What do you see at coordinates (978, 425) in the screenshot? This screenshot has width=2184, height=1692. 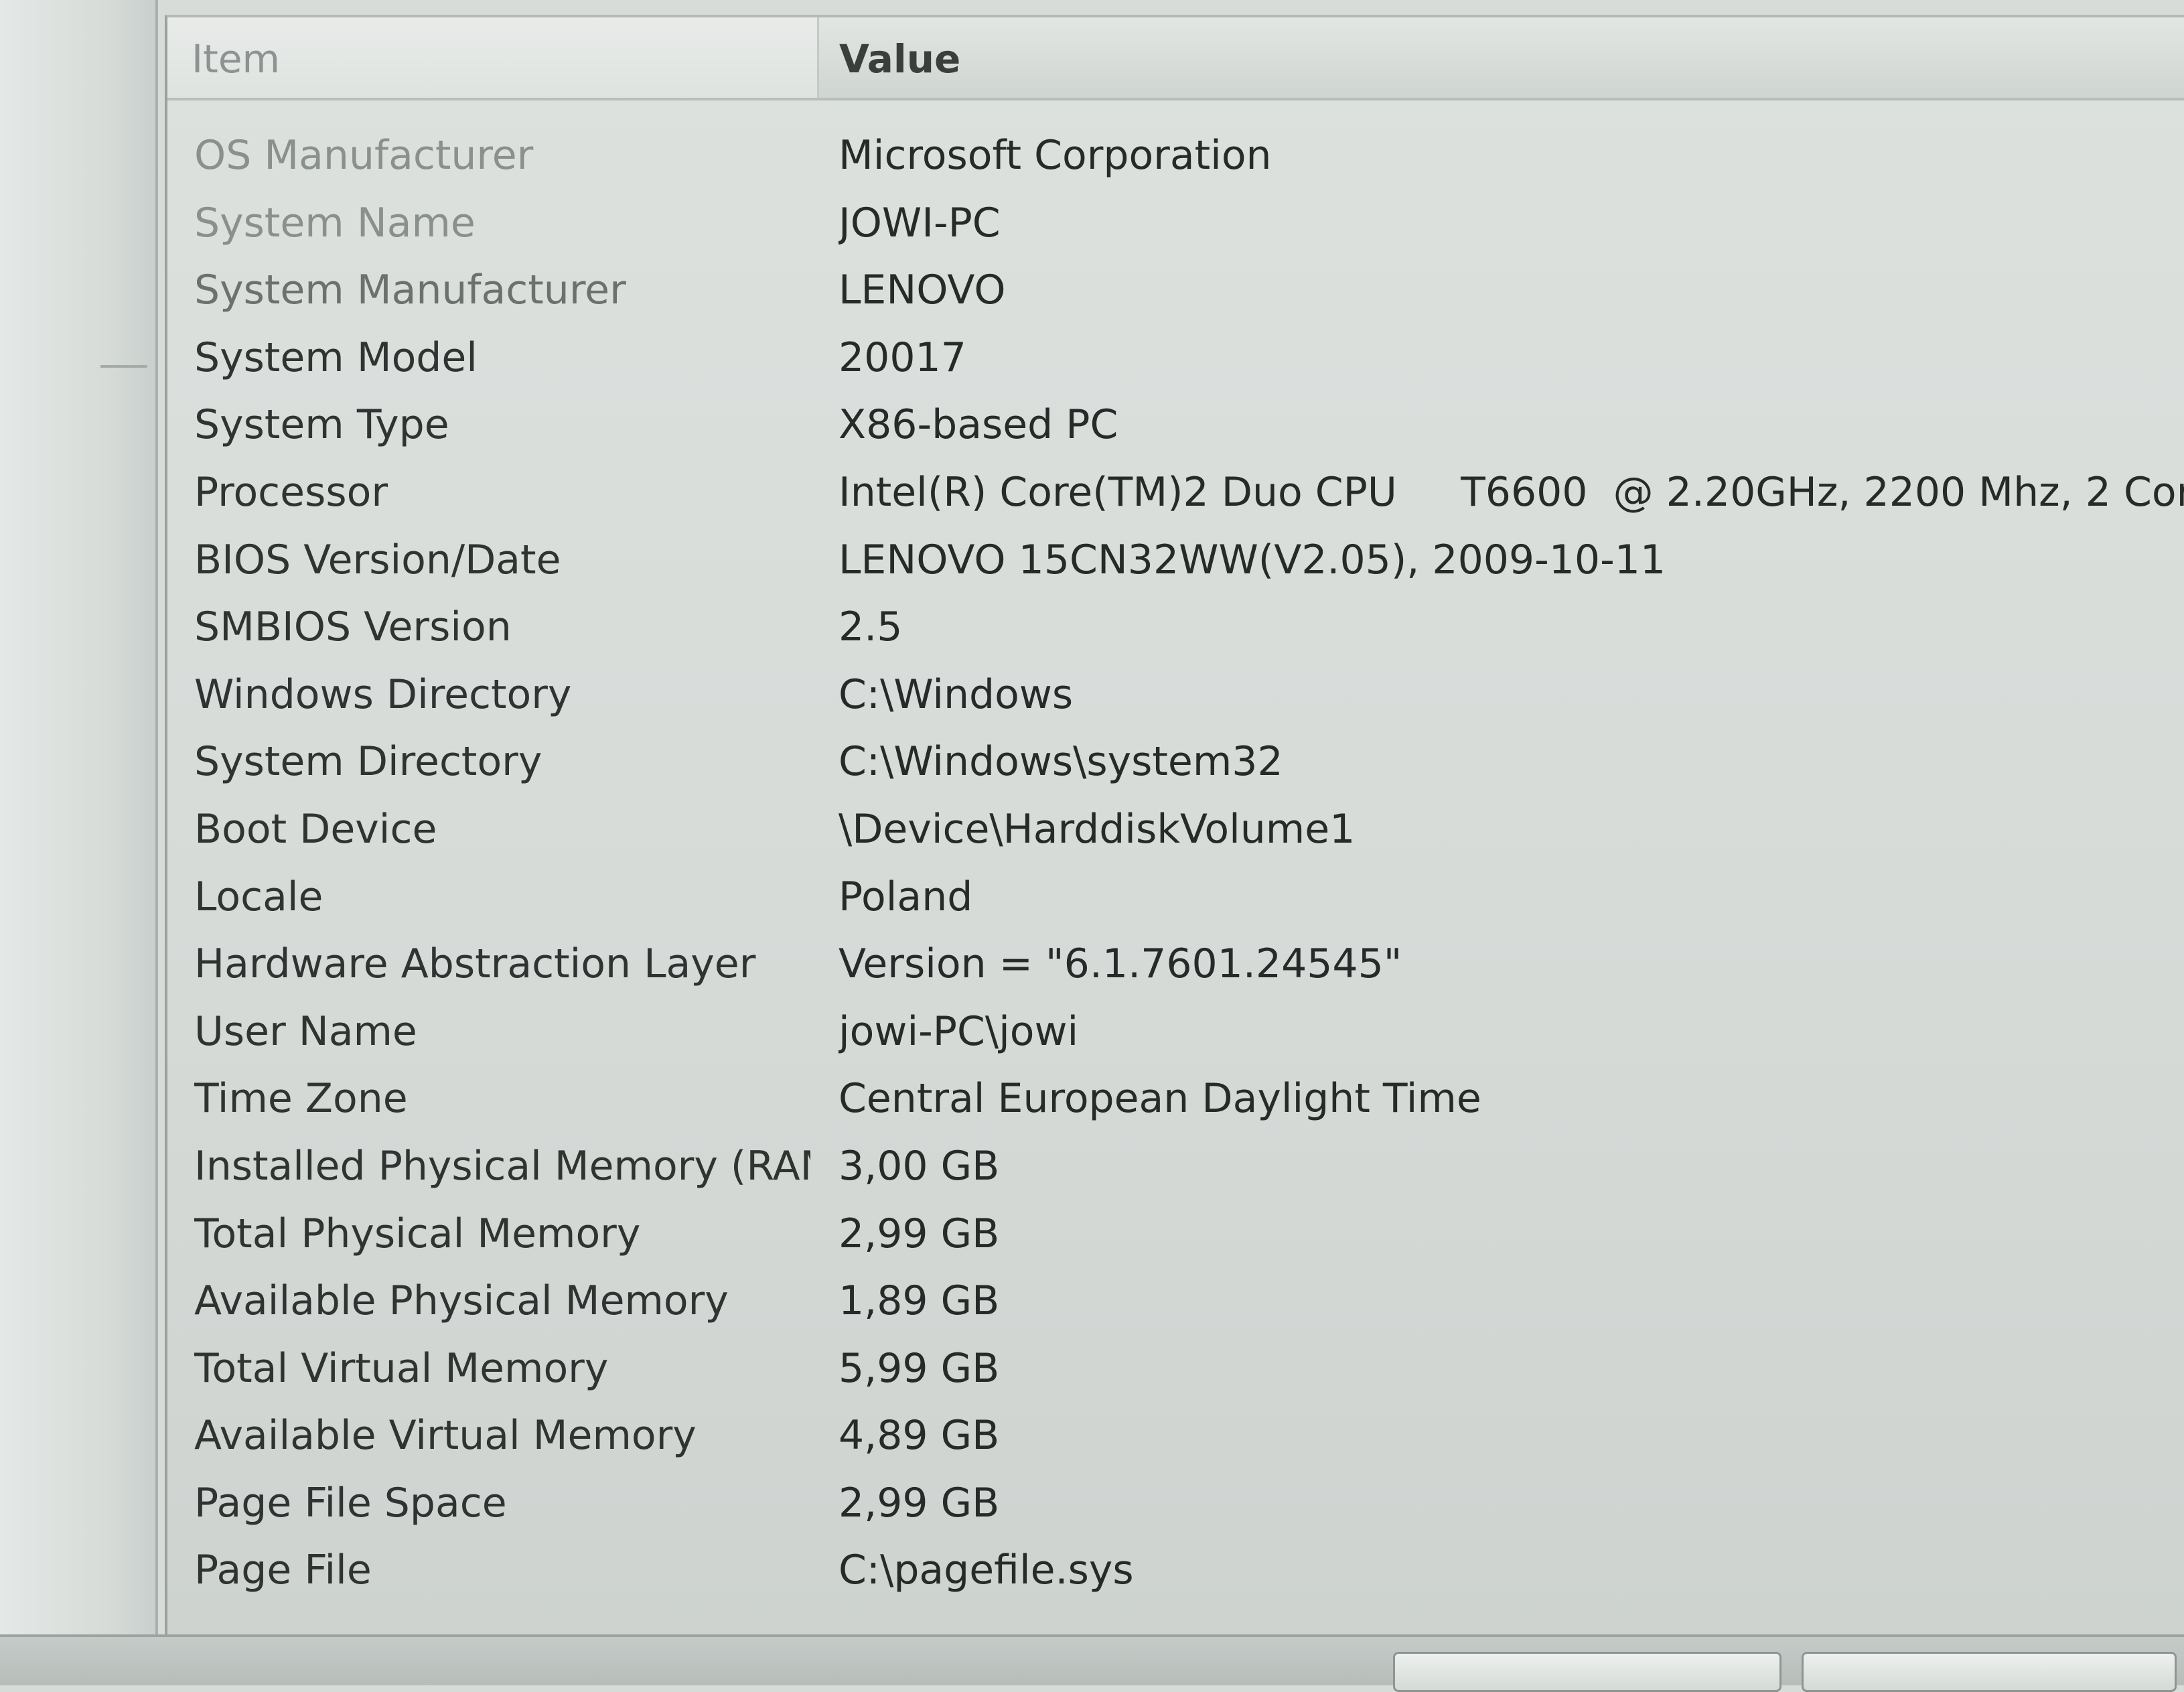 I see `row-value: X86-based PC` at bounding box center [978, 425].